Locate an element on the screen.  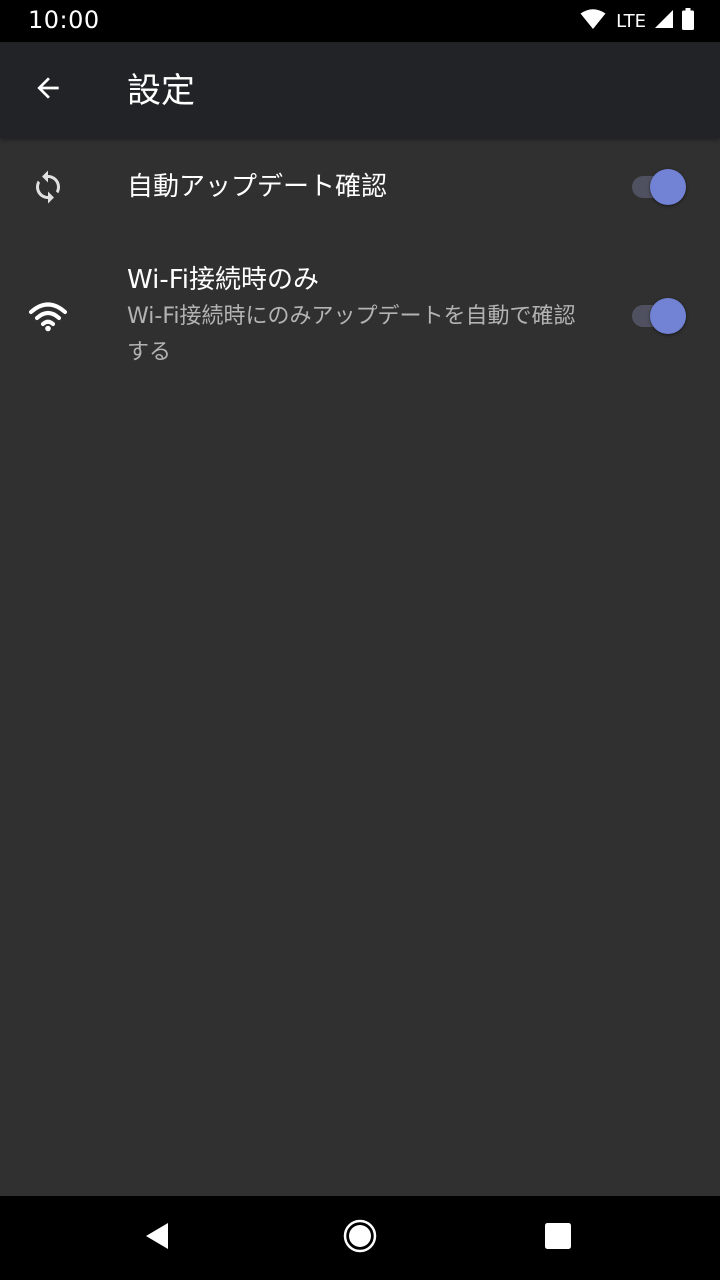
home-circle-icon is located at coordinates (360, 1238).